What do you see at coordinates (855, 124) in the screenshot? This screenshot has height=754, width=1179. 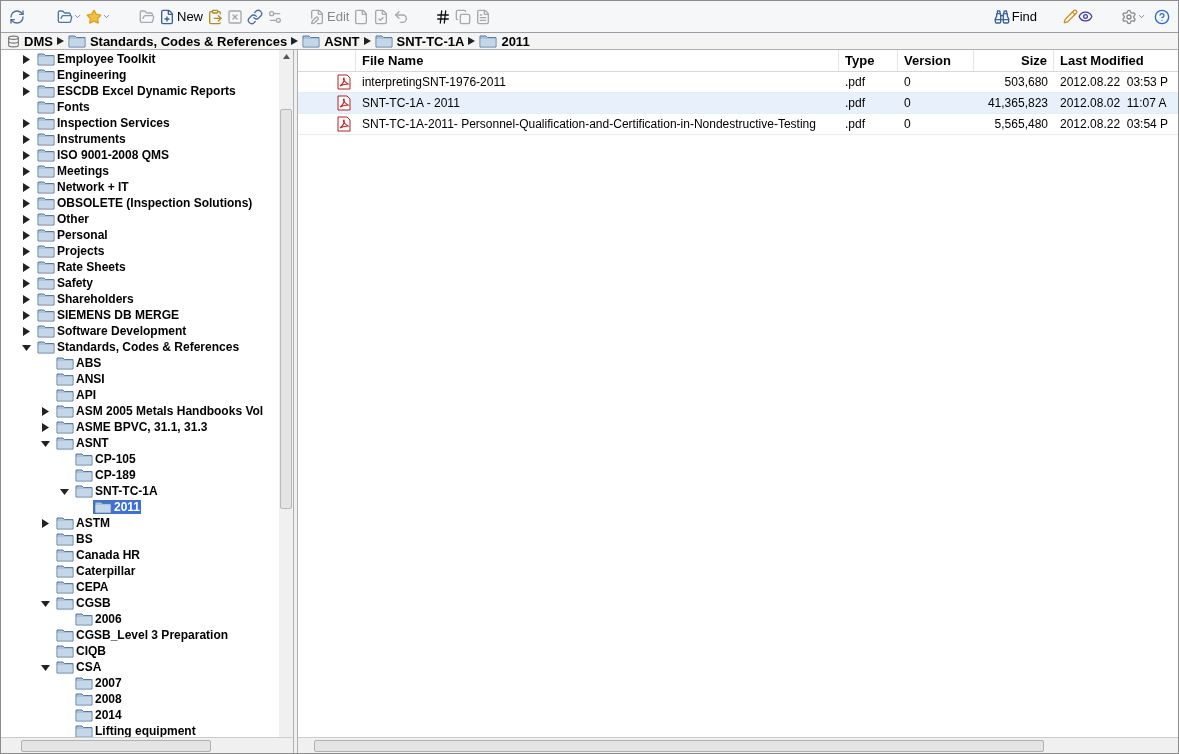 I see `file-type: .pdf` at bounding box center [855, 124].